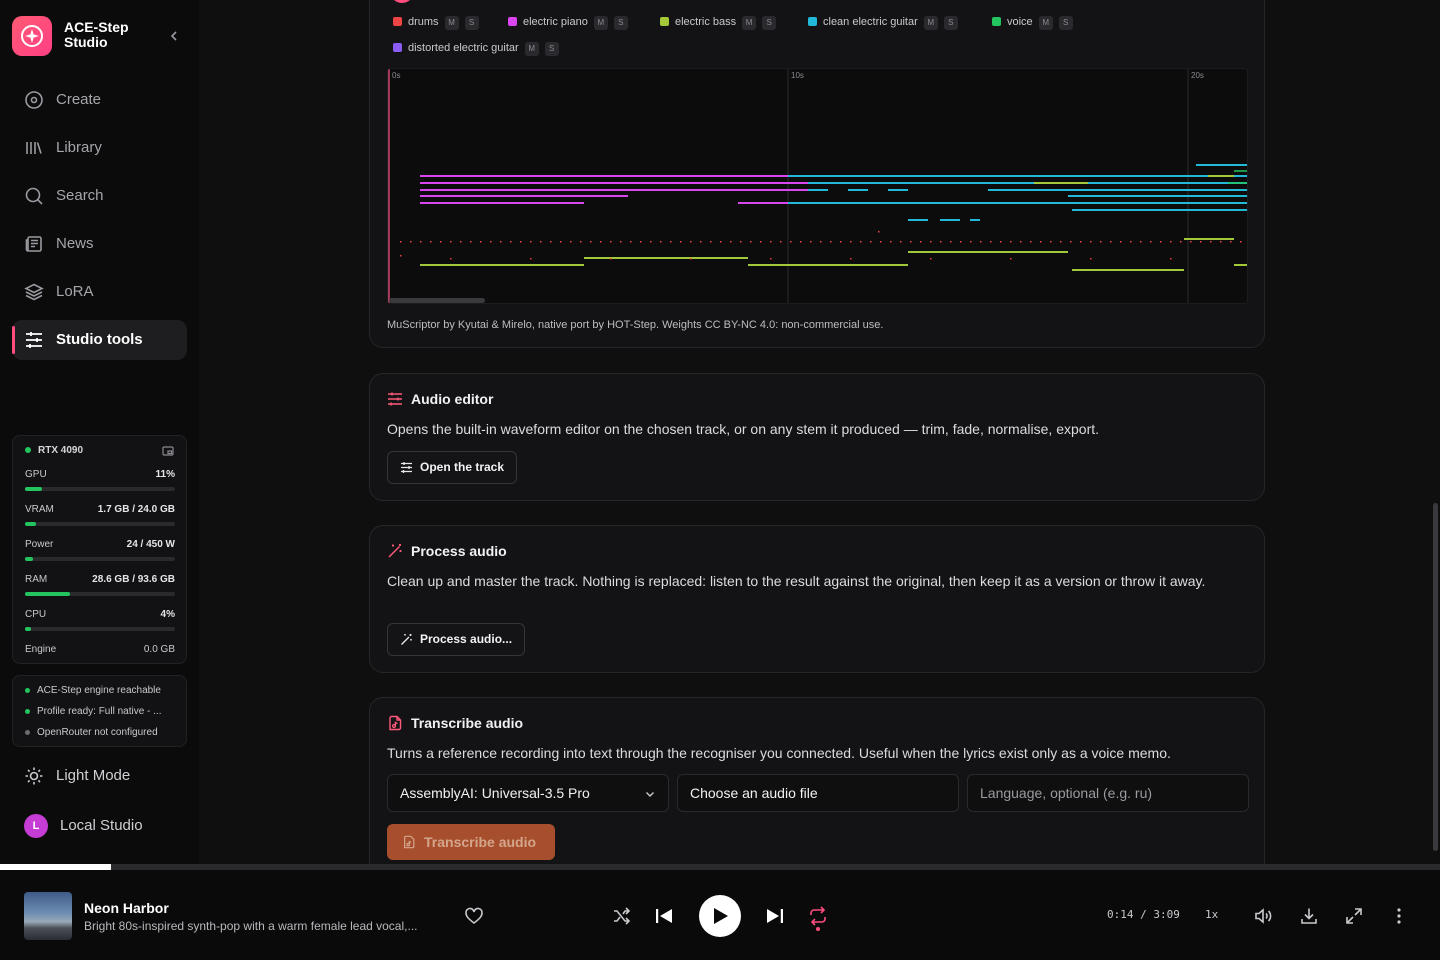 The width and height of the screenshot is (1440, 960). I want to click on transcribe-audio-button: Transcribe audio, so click(471, 842).